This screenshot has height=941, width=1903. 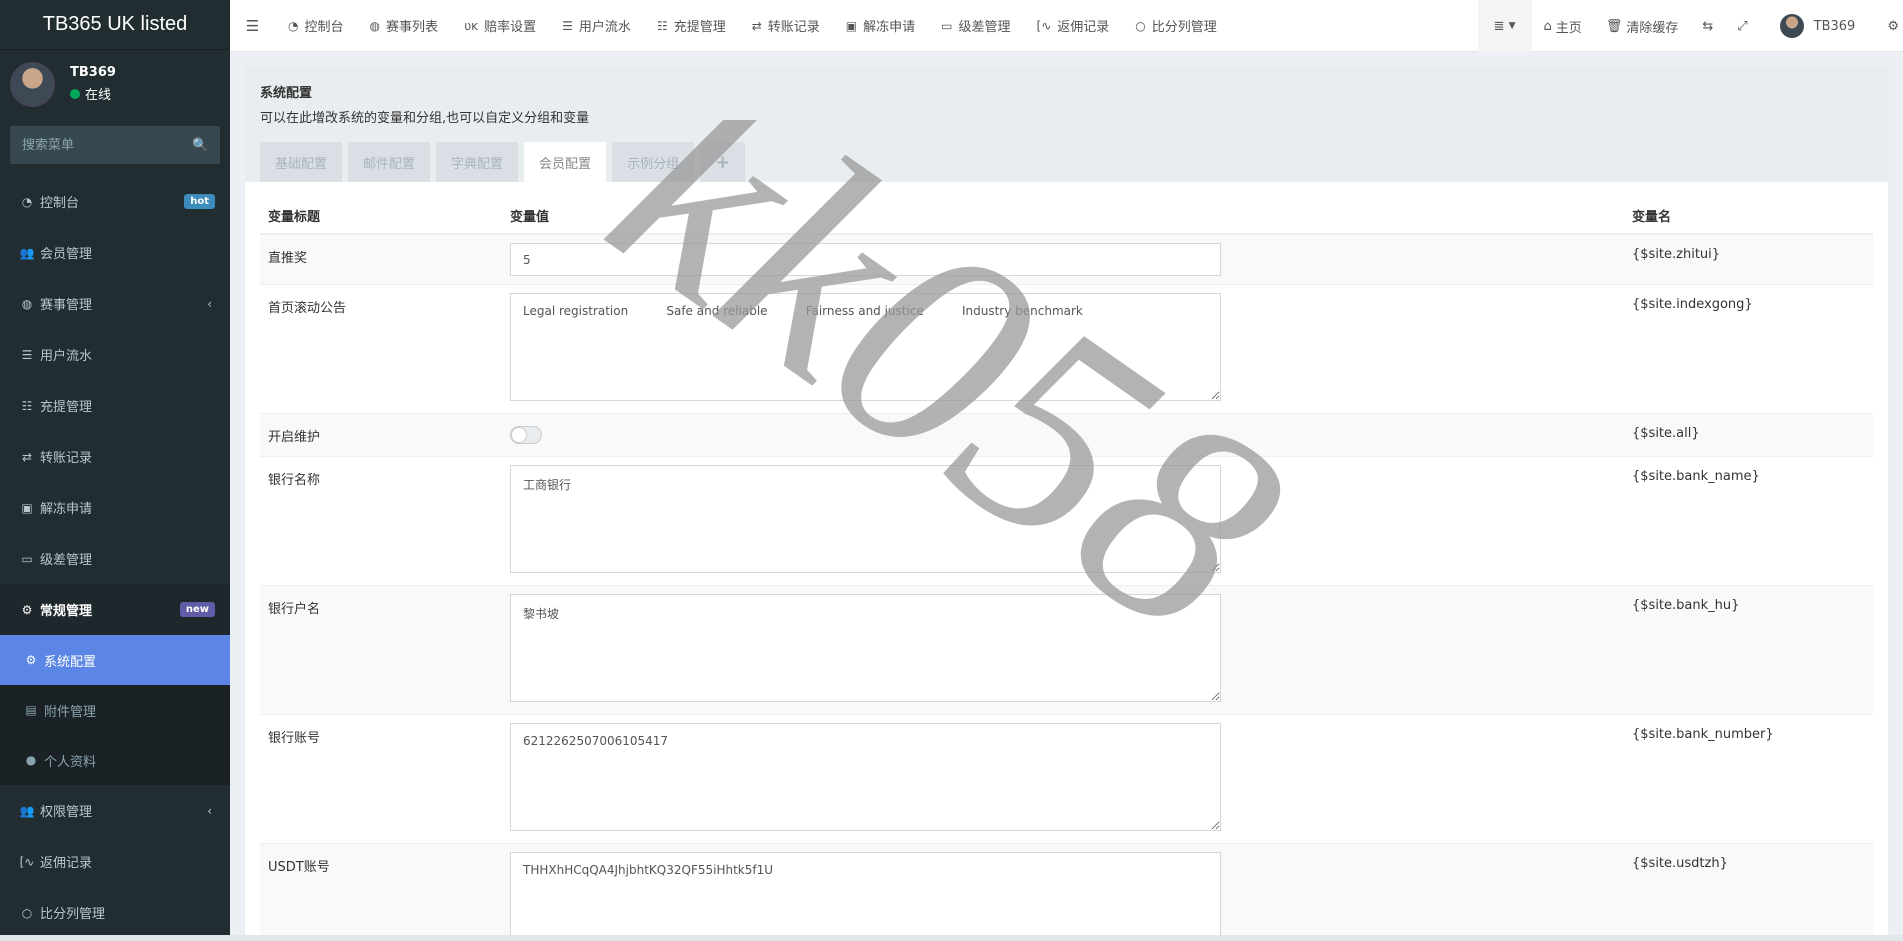 What do you see at coordinates (691, 26) in the screenshot?
I see `top-tab-deposit-withdraw: ☷ 充提管理` at bounding box center [691, 26].